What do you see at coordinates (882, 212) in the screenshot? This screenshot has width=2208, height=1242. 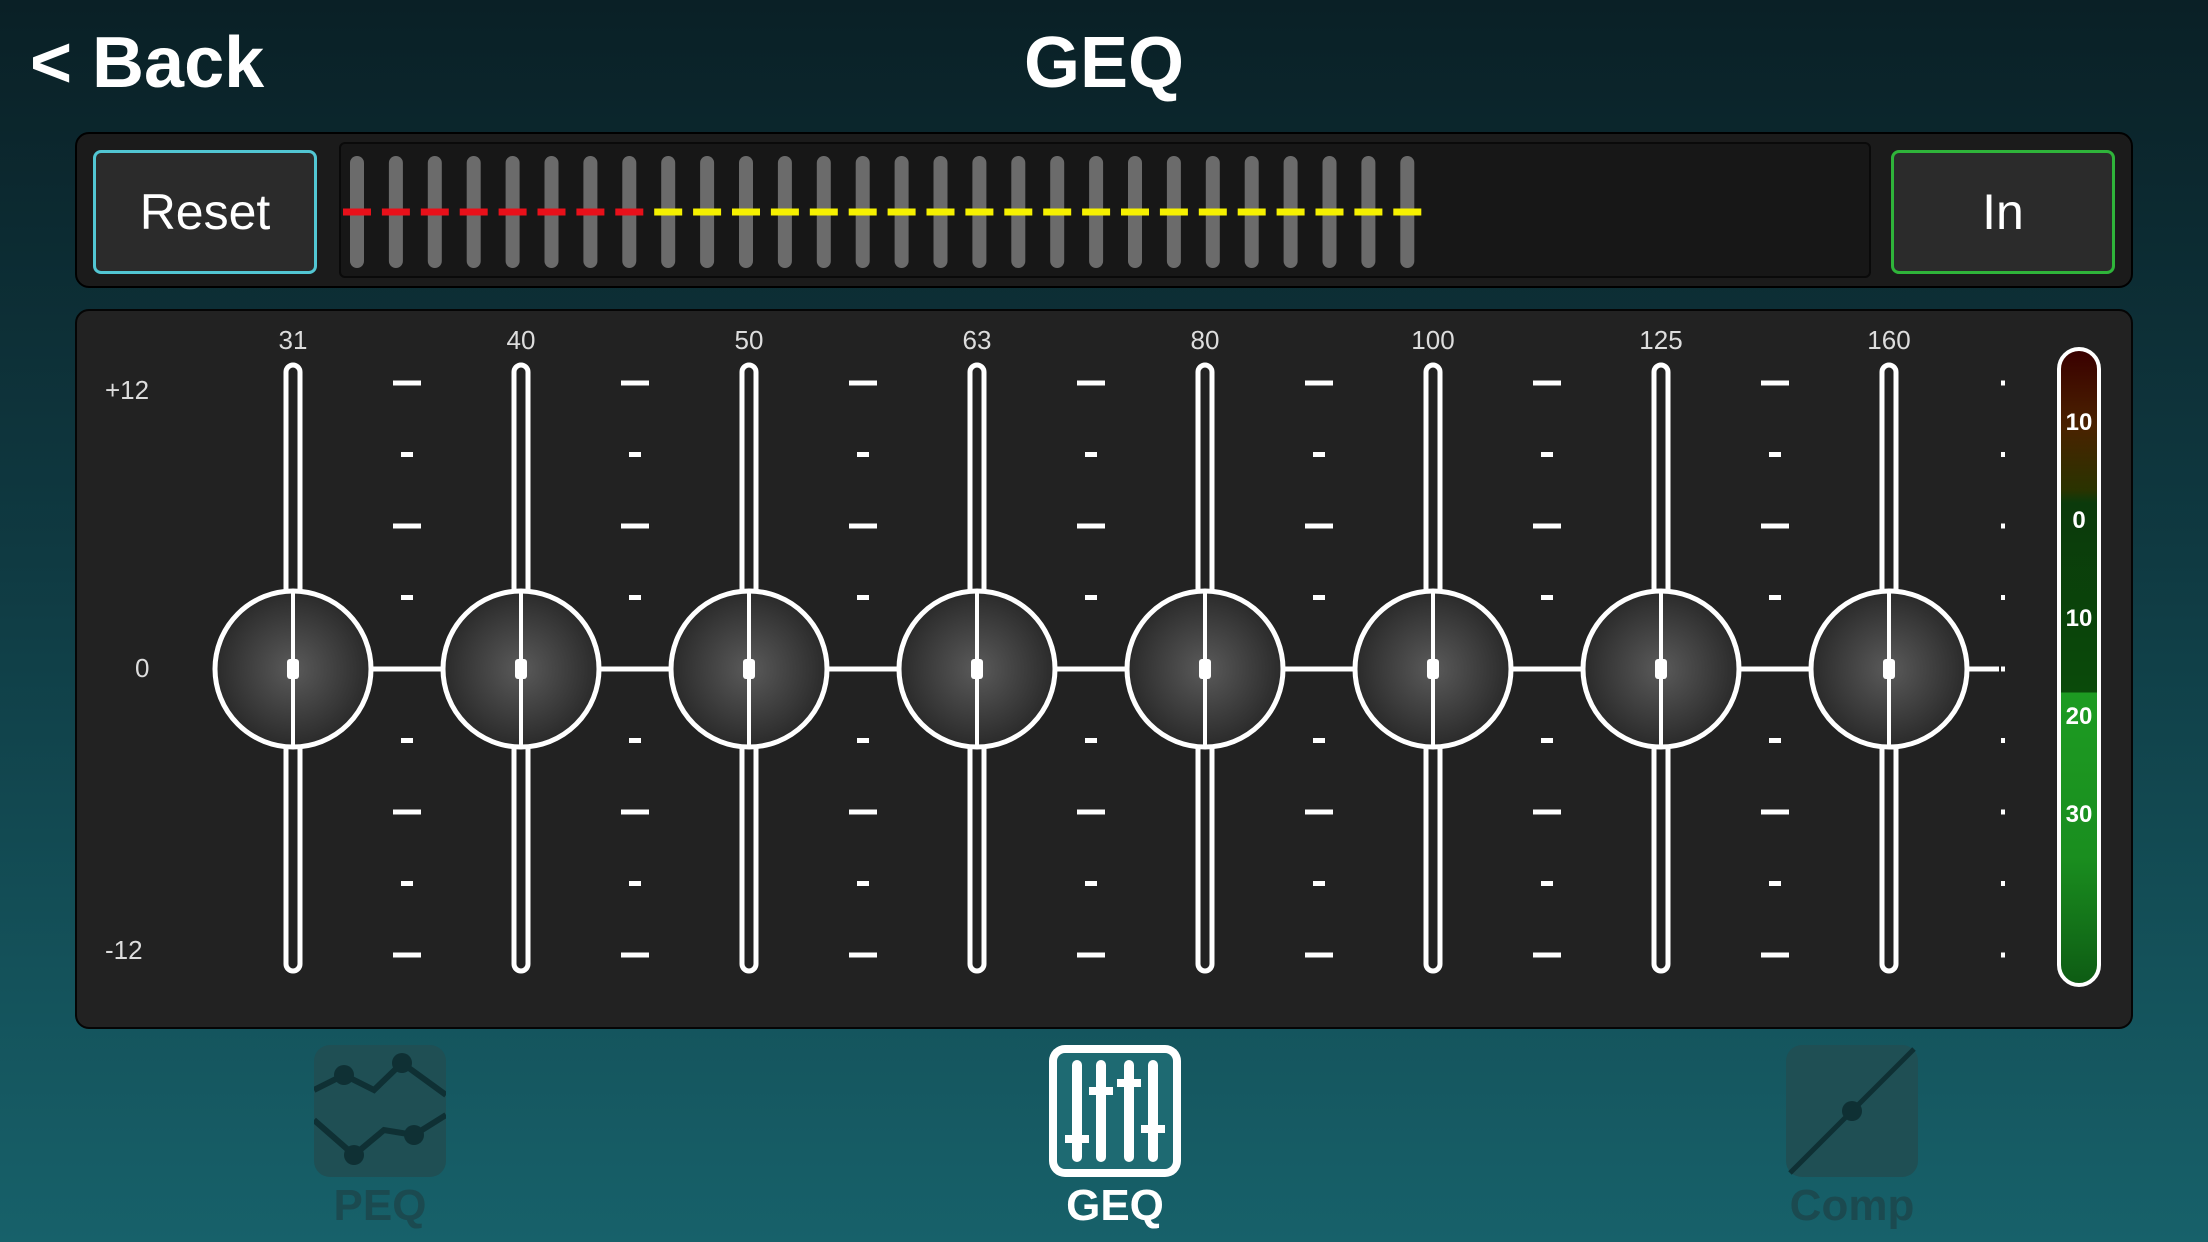 I see `band-overview-graphic` at bounding box center [882, 212].